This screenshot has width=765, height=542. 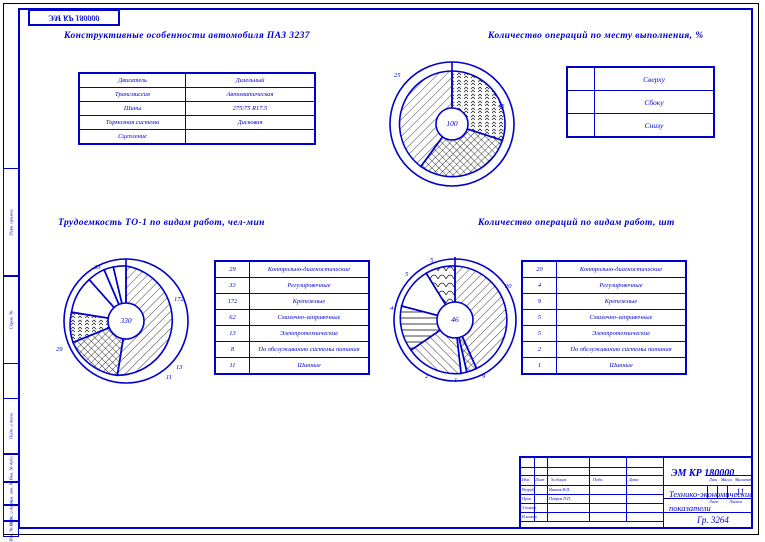 I want to click on stamp-label: Инв. № дубл., so click(x=11, y=468).